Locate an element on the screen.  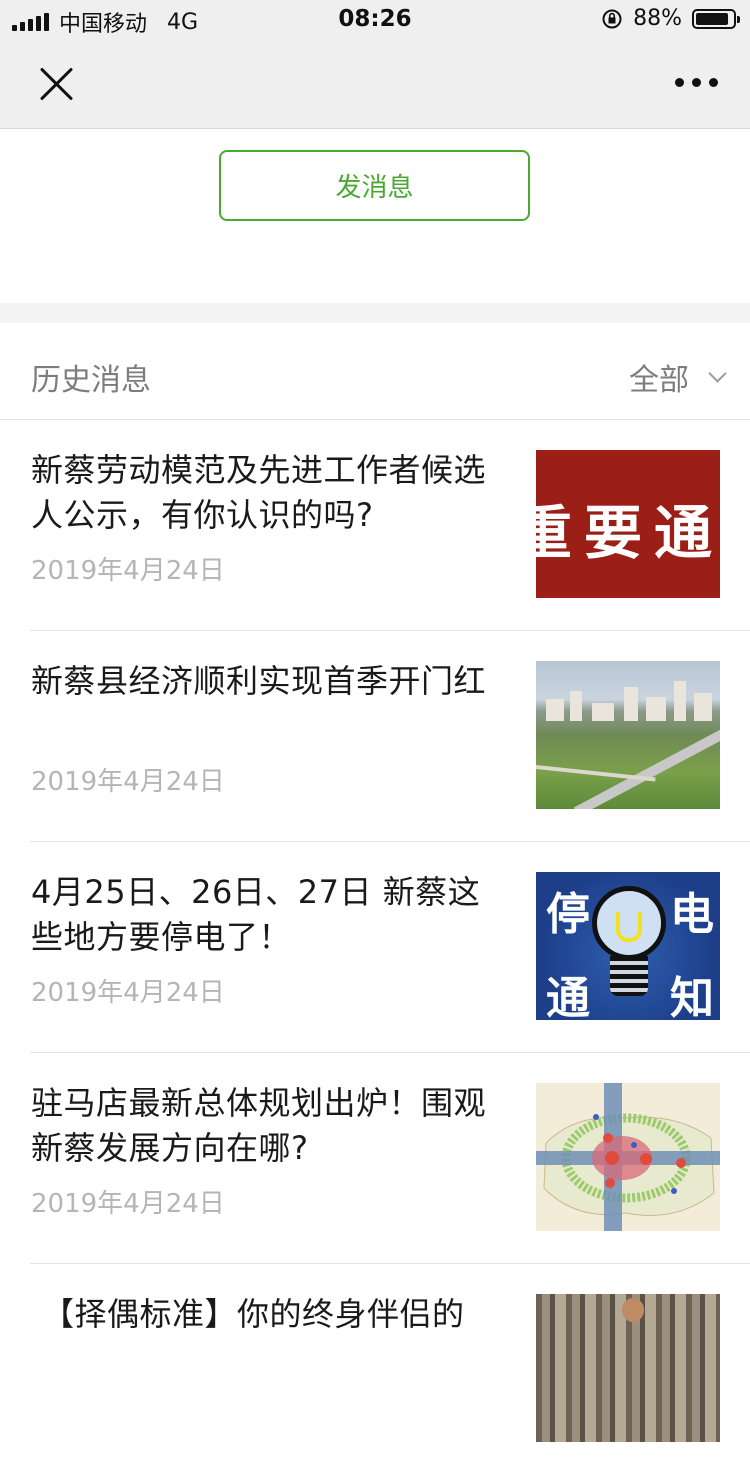
section-divider is located at coordinates (375, 313).